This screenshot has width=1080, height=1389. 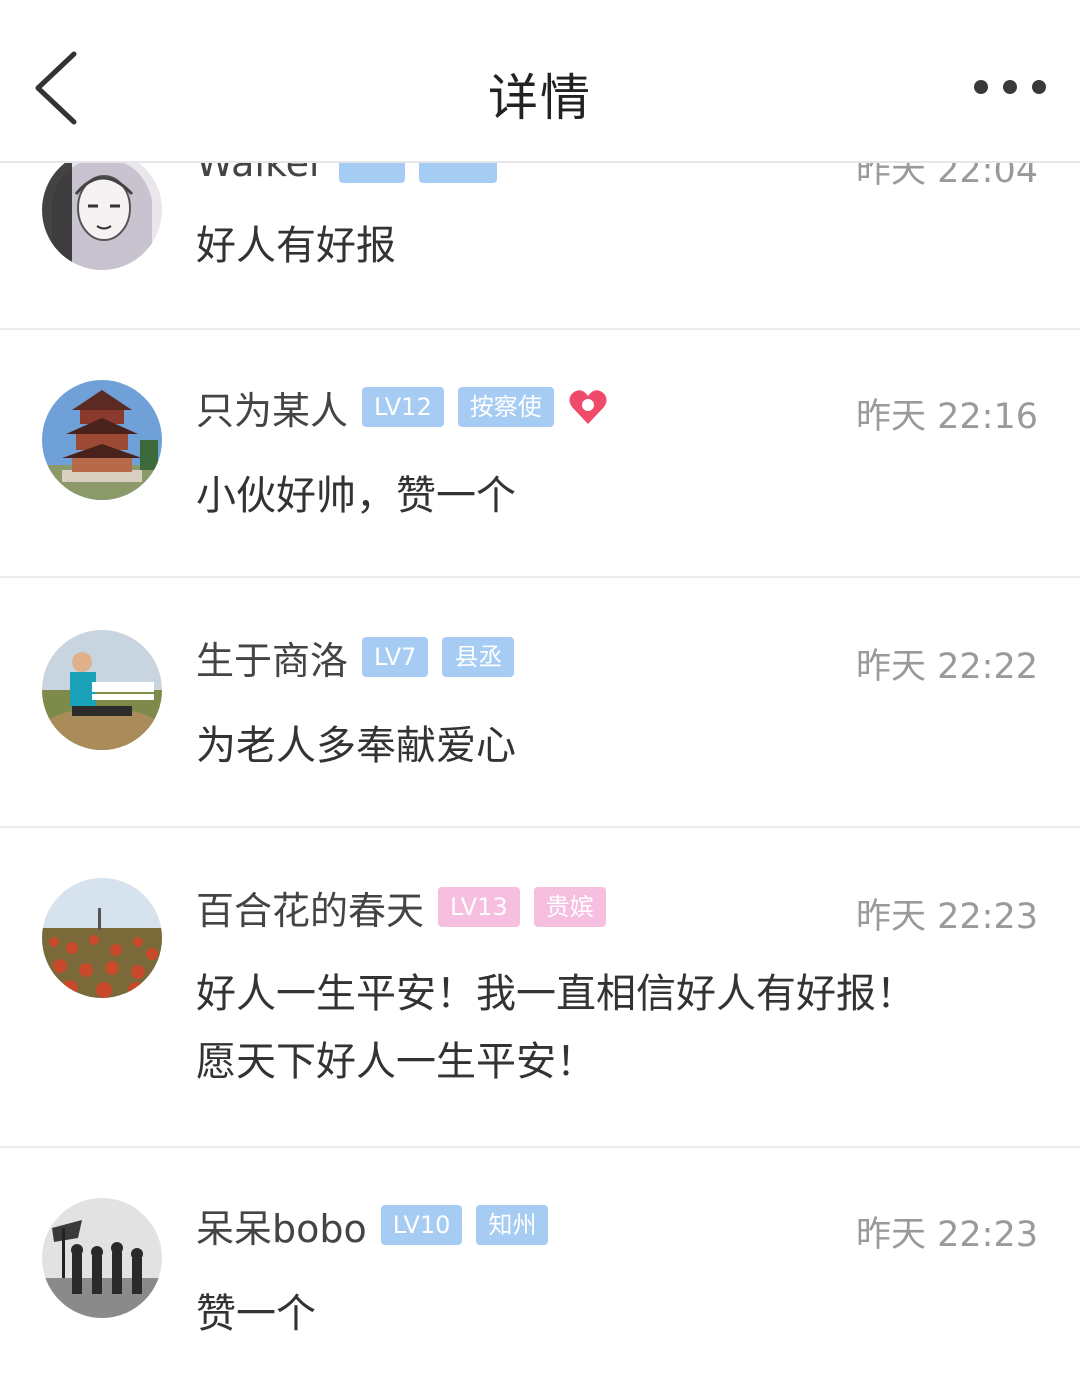 I want to click on comment-text: 赞一个, so click(x=256, y=1314).